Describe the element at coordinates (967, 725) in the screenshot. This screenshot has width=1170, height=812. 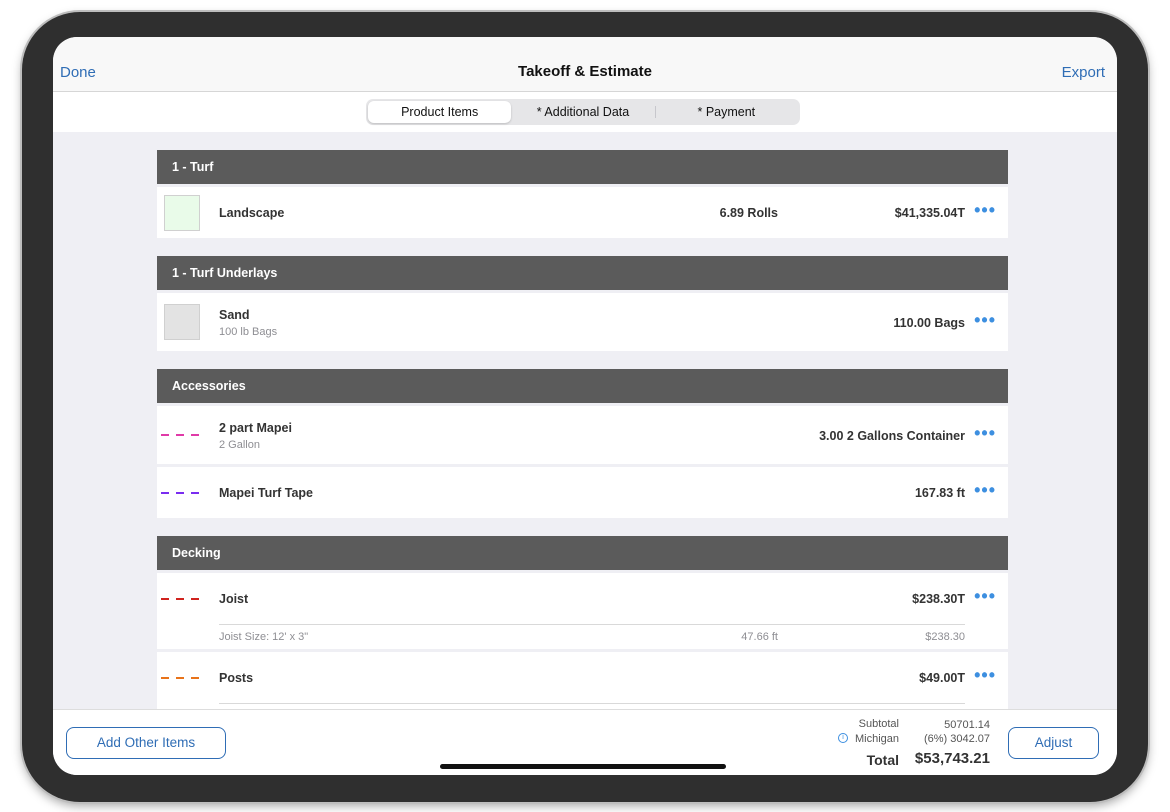
I see `subtotal-value: 50701.14` at that location.